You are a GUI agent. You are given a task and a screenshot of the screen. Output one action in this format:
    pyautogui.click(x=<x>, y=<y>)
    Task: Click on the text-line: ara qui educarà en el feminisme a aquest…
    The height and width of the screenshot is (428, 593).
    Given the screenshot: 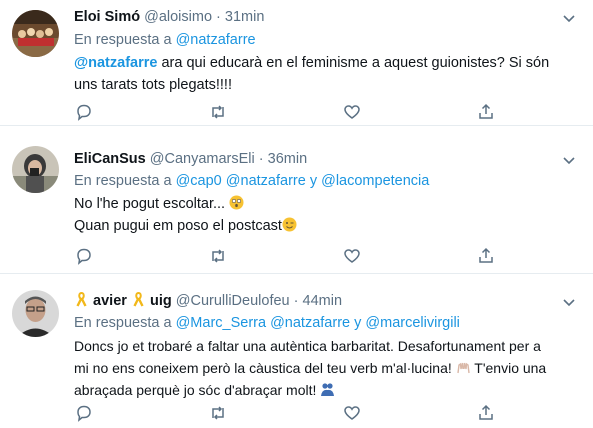 What is the action you would take?
    pyautogui.click(x=353, y=63)
    